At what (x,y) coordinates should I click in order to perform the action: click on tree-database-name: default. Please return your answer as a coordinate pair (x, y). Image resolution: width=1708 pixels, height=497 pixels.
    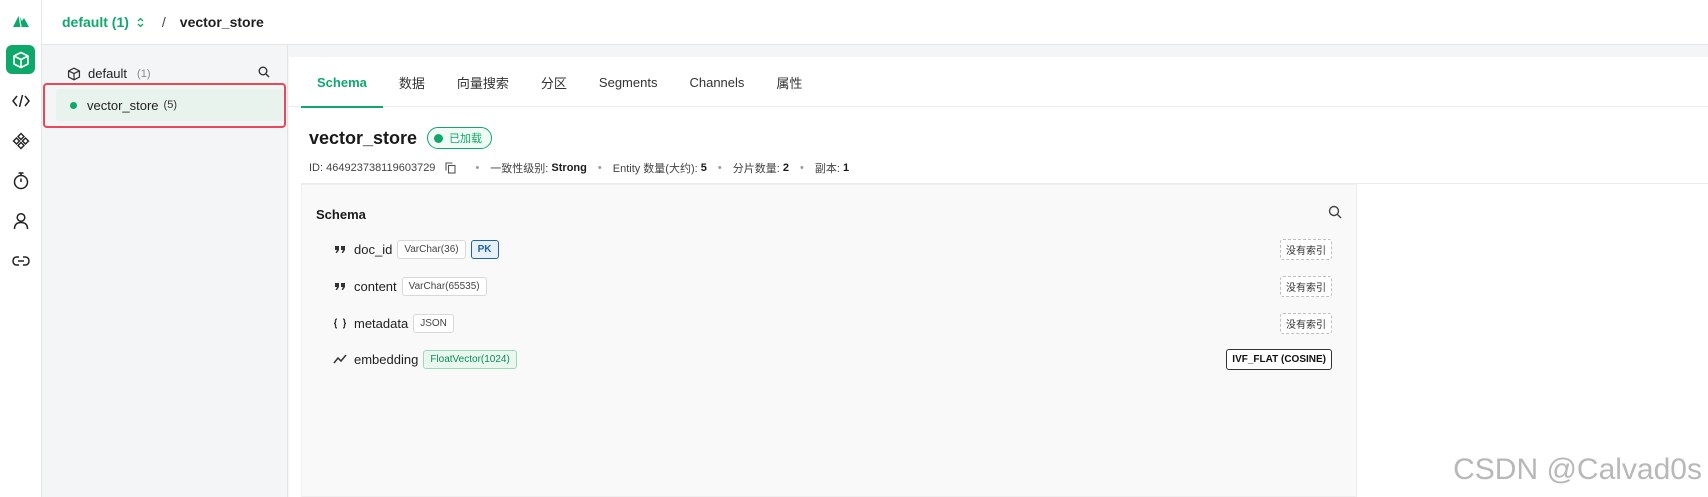
    Looking at the image, I should click on (108, 73).